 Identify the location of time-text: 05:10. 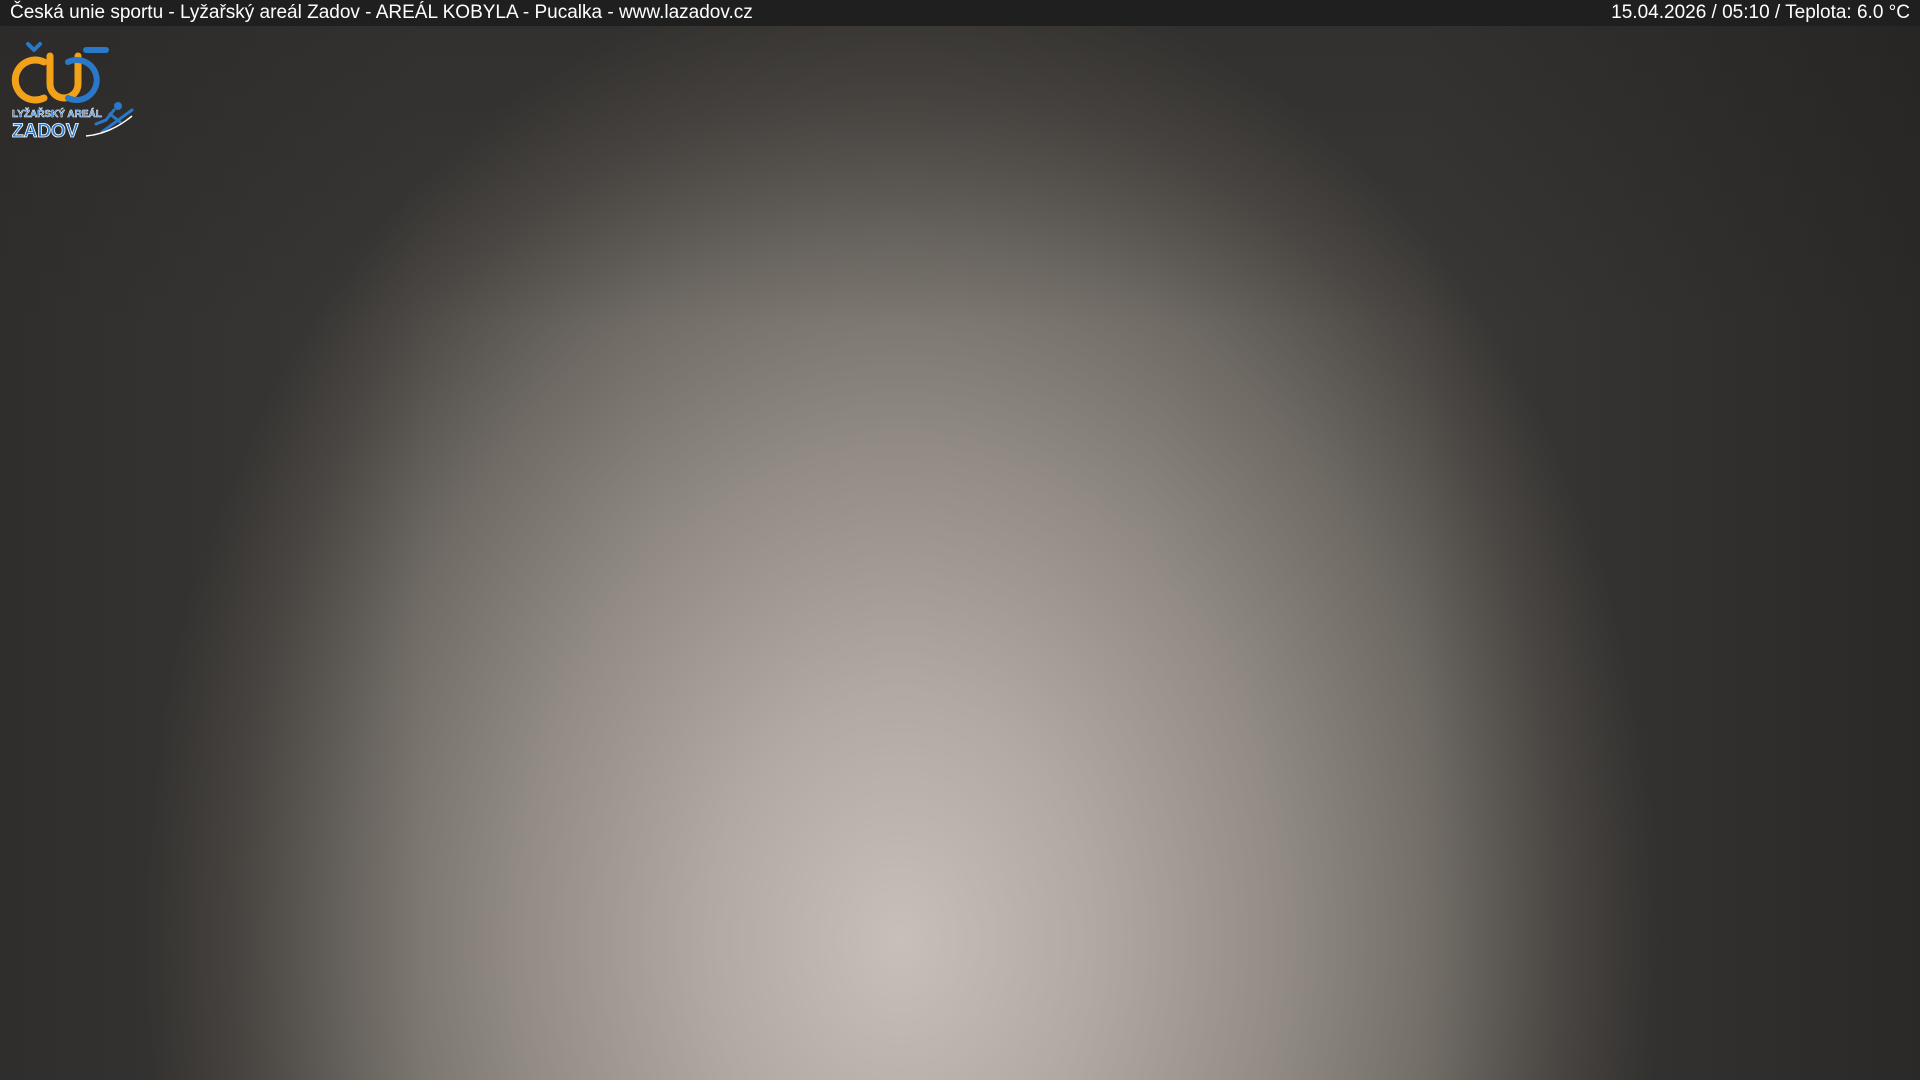
(1746, 12).